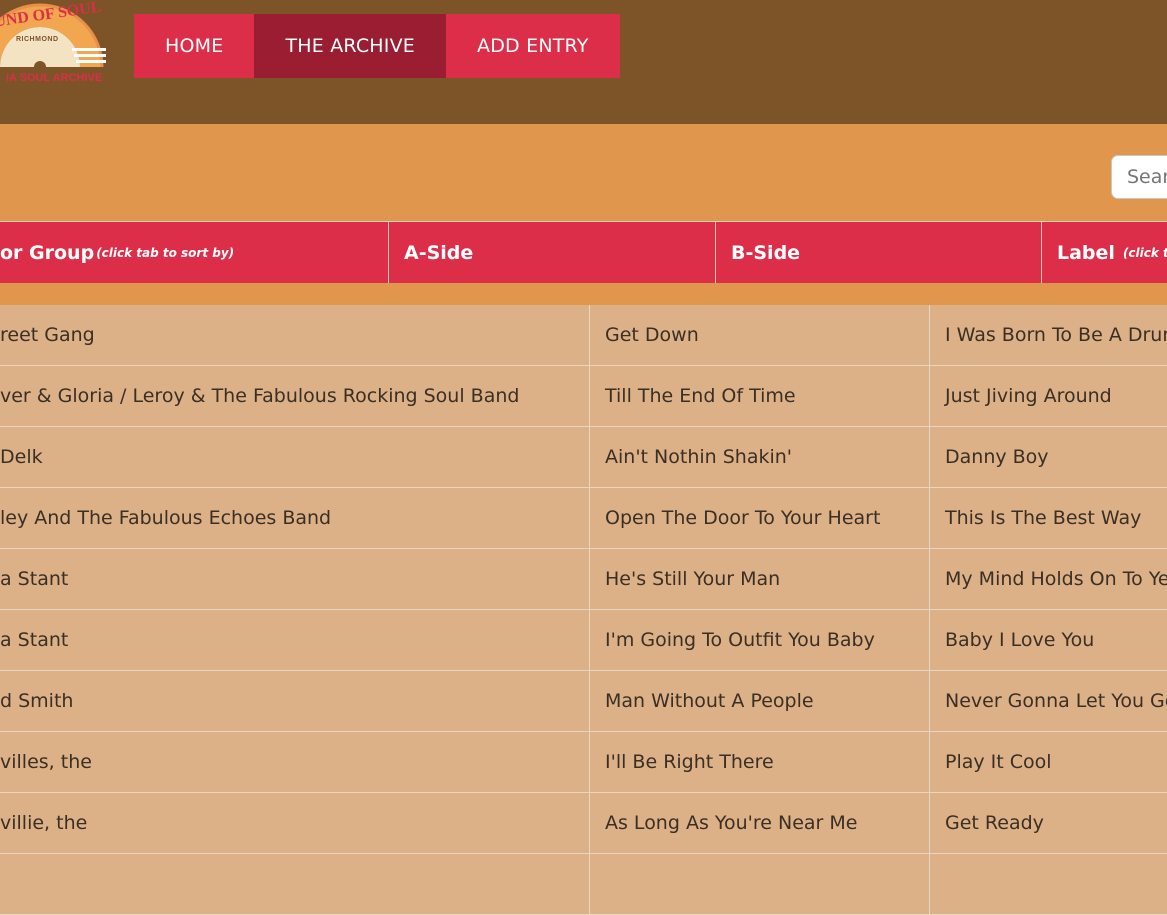  I want to click on a-side-cell: As Long As You're Near Me, so click(759, 823).